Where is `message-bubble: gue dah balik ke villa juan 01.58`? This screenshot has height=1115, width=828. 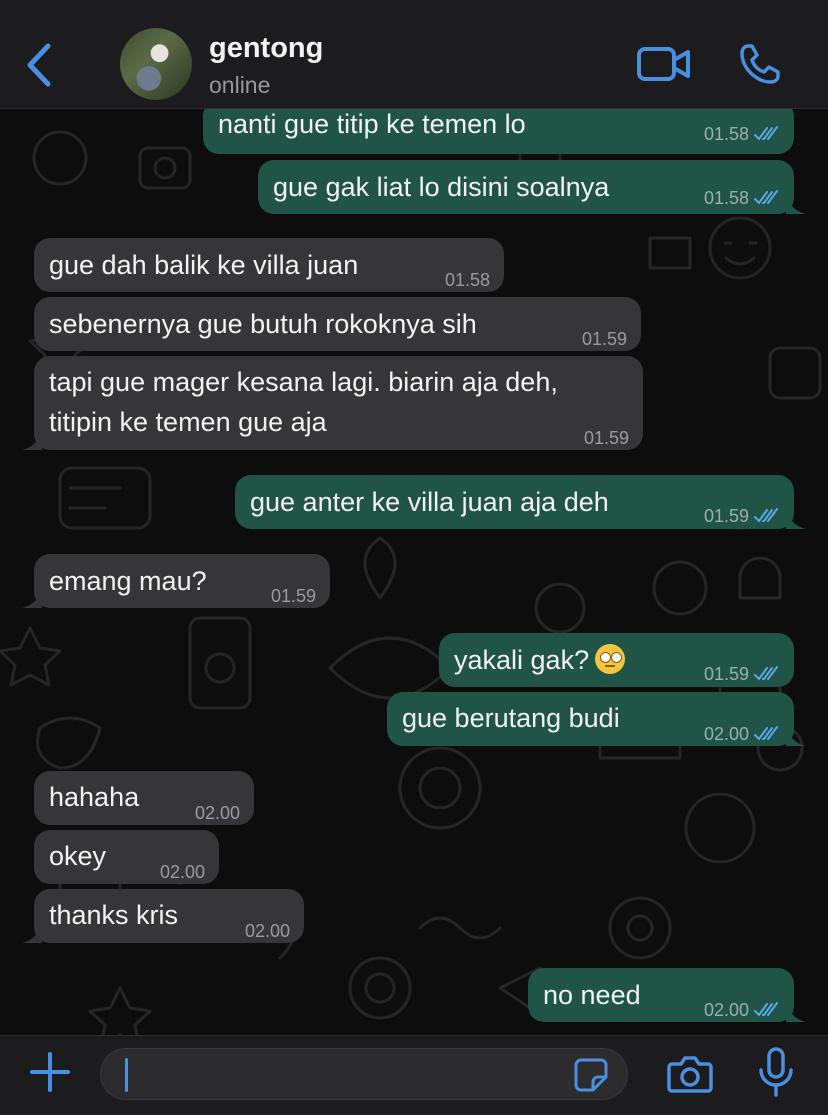
message-bubble: gue dah balik ke villa juan 01.58 is located at coordinates (269, 265).